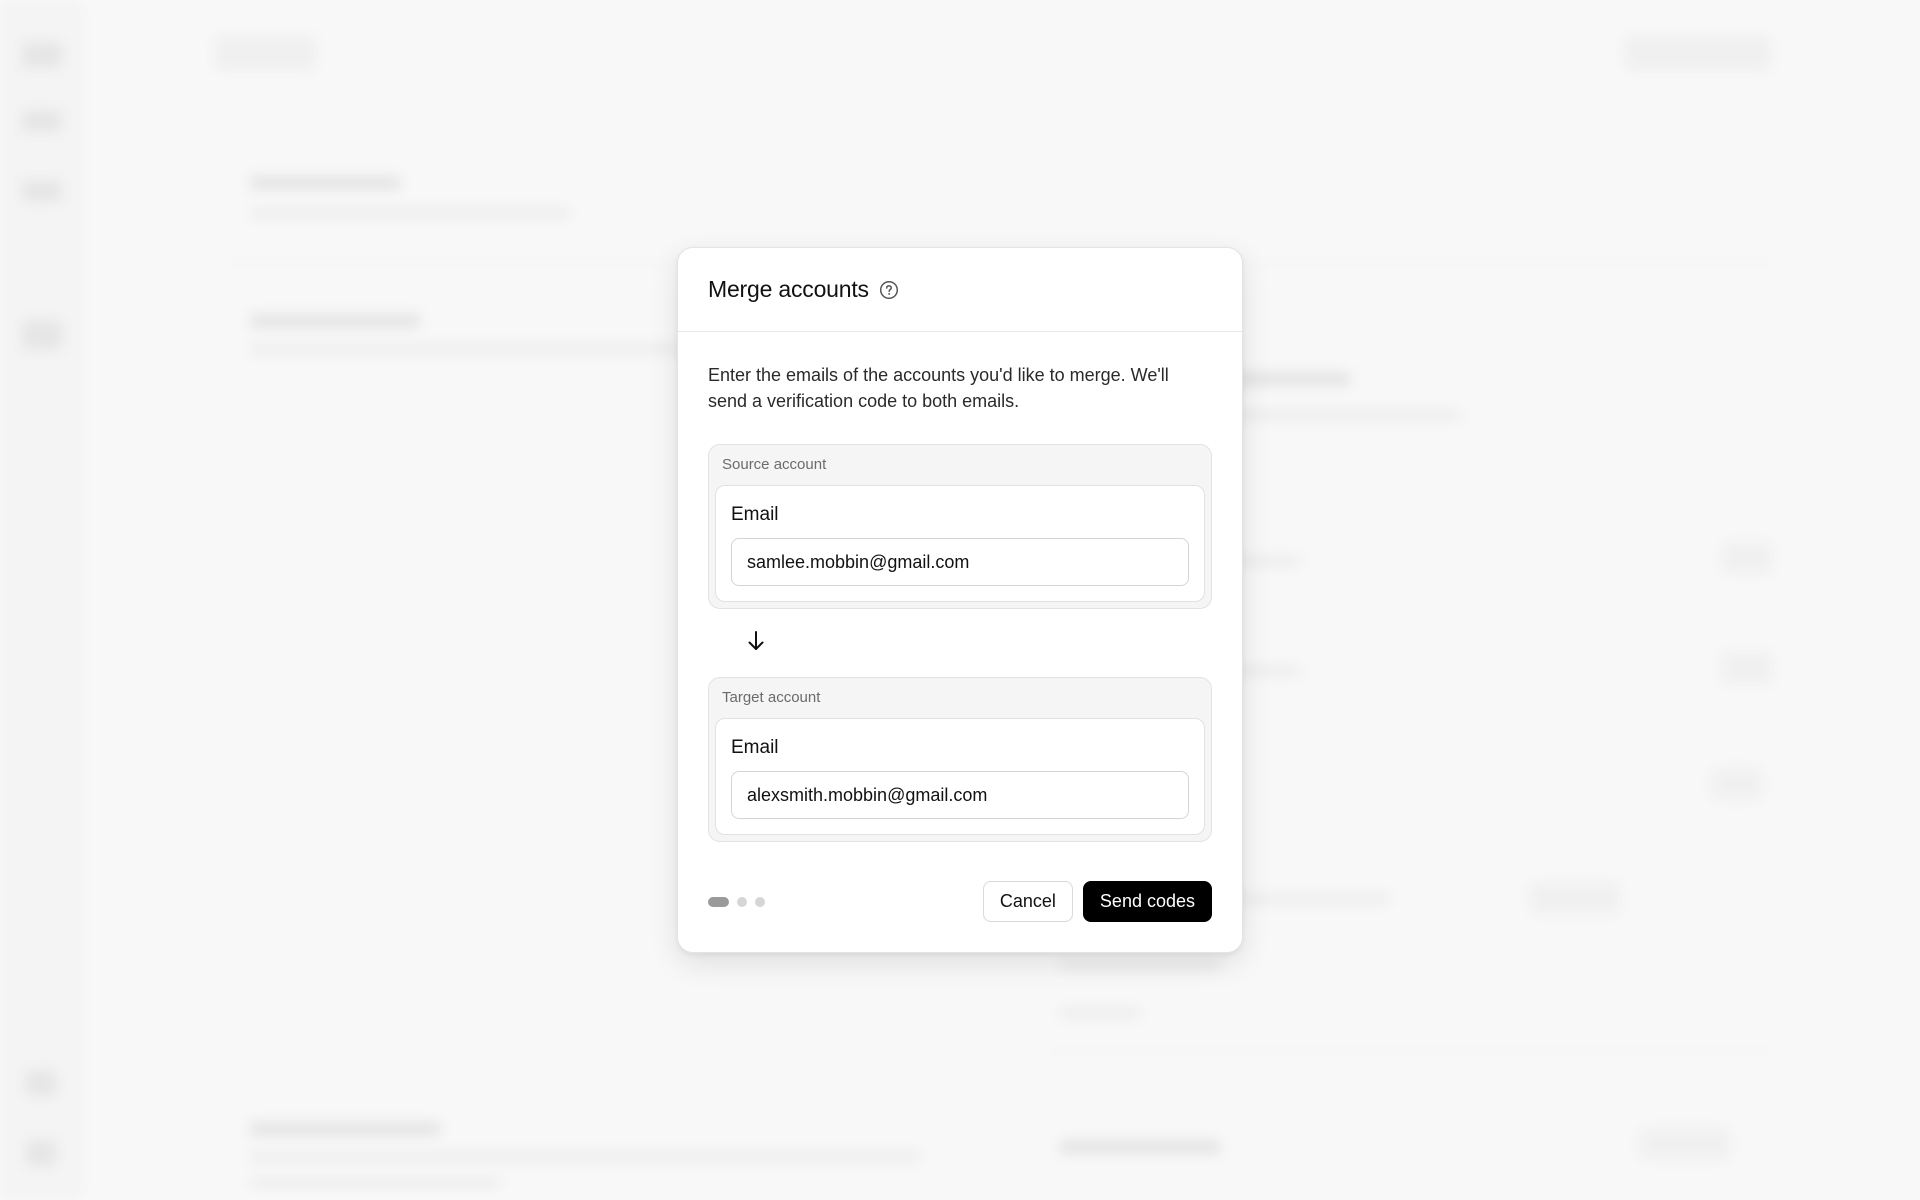 The height and width of the screenshot is (1200, 1920). I want to click on target-account-card: Email, so click(960, 776).